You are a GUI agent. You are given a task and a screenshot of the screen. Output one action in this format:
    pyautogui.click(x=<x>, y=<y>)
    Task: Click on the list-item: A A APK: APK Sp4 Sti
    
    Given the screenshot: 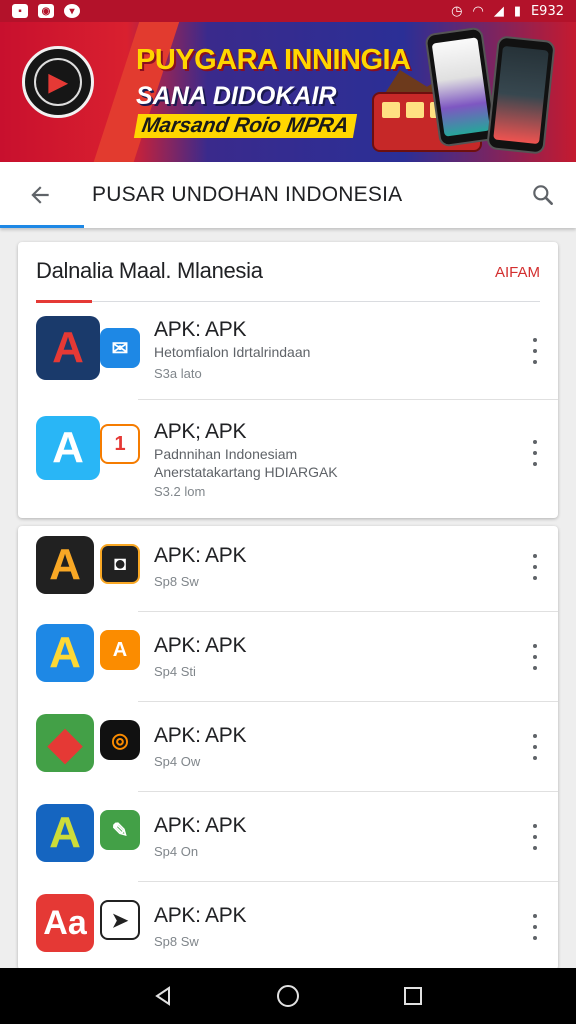 What is the action you would take?
    pyautogui.click(x=288, y=657)
    